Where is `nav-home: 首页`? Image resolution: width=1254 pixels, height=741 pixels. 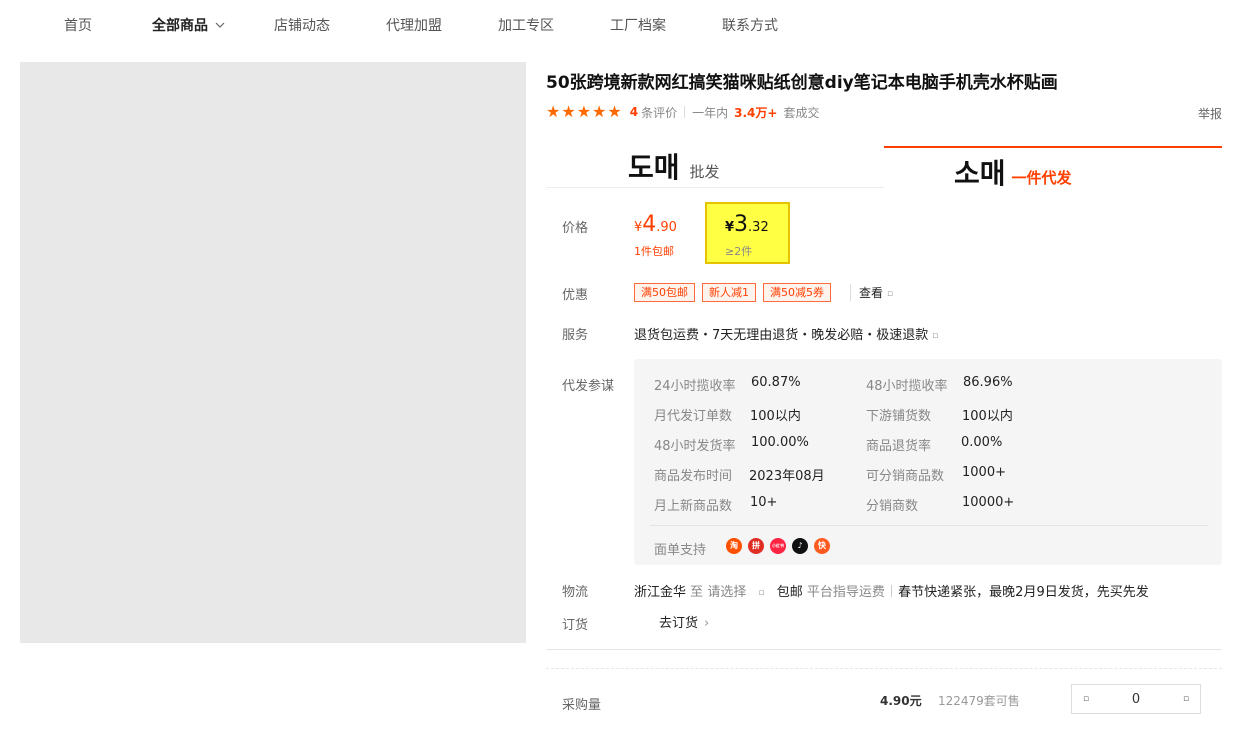 nav-home: 首页 is located at coordinates (78, 25).